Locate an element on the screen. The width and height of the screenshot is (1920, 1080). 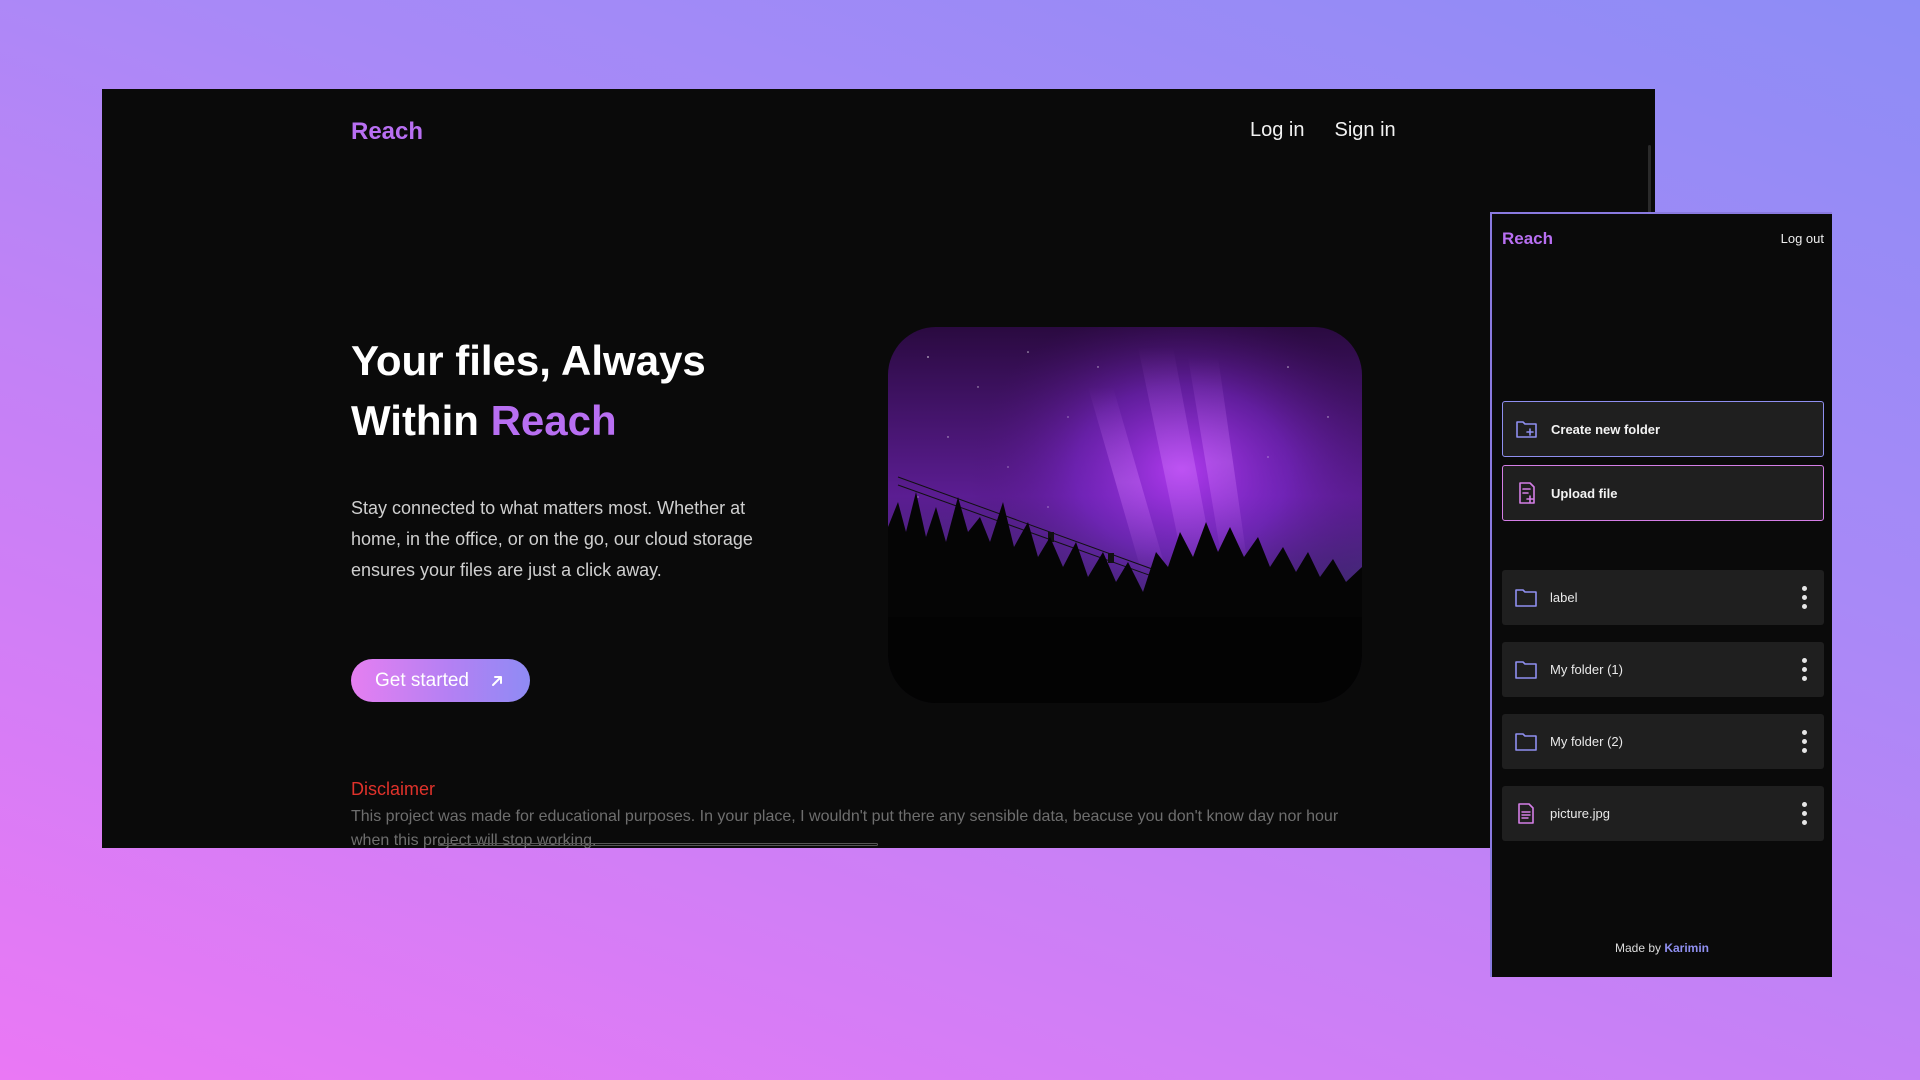
upload-file-label: Upload file is located at coordinates (1584, 493).